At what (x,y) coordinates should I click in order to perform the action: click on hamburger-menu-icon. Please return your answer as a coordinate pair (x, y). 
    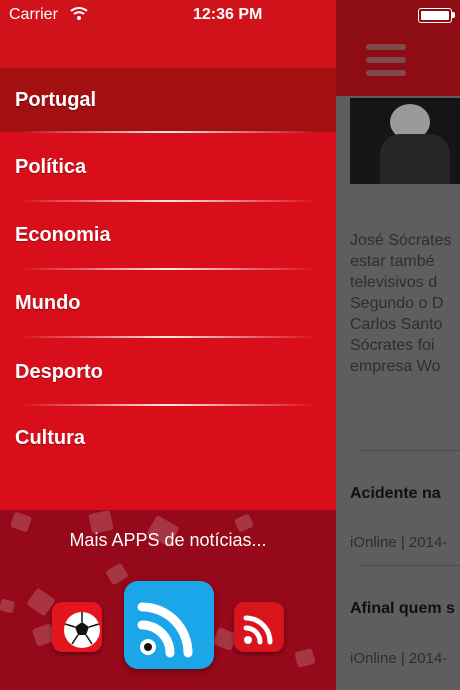
    Looking at the image, I should click on (386, 60).